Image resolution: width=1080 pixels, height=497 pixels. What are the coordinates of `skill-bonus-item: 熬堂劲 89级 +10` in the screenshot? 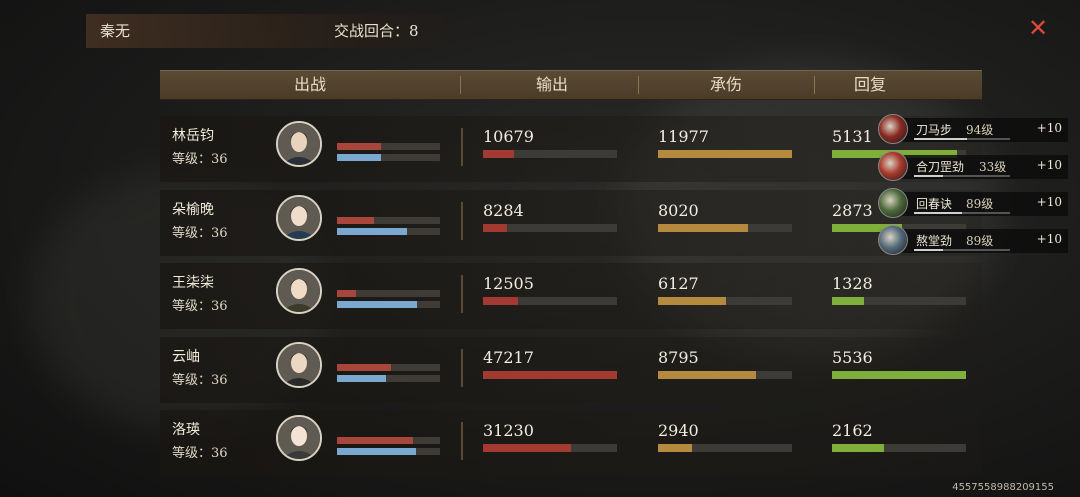 It's located at (973, 240).